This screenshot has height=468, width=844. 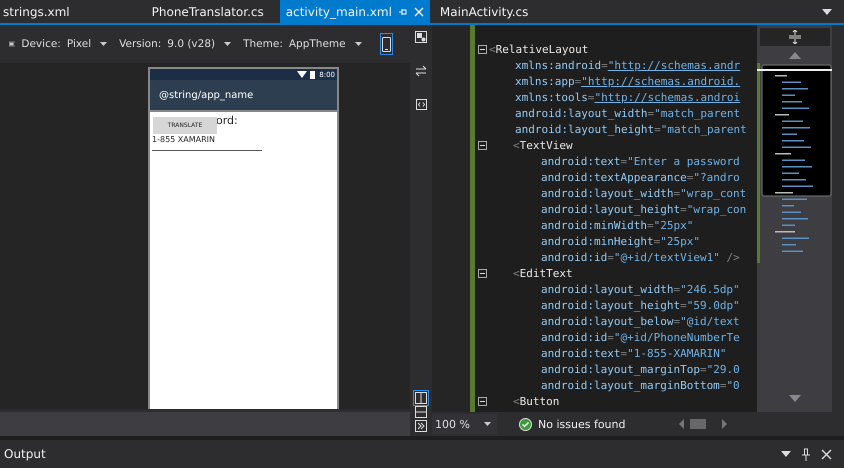 I want to click on app-title: @string/app_name, so click(x=206, y=95).